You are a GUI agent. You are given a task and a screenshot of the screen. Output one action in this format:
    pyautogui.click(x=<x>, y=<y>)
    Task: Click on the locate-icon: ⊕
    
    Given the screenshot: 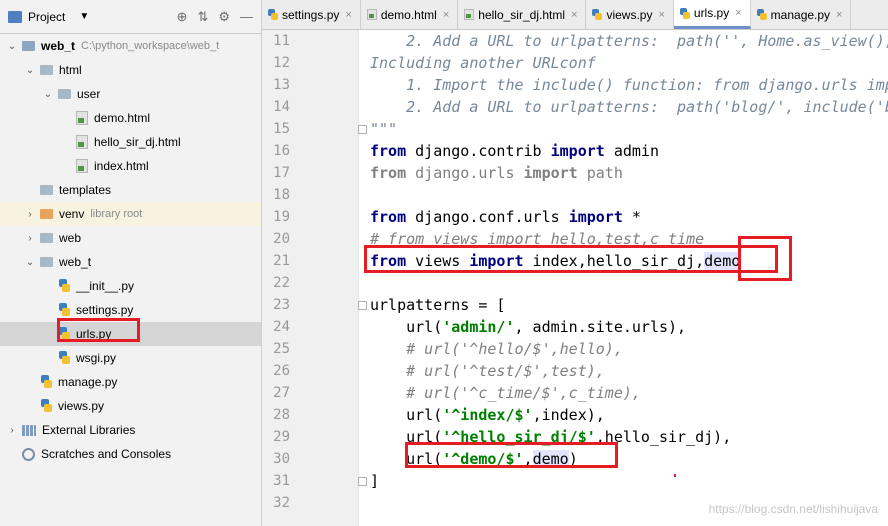 What is the action you would take?
    pyautogui.click(x=182, y=17)
    